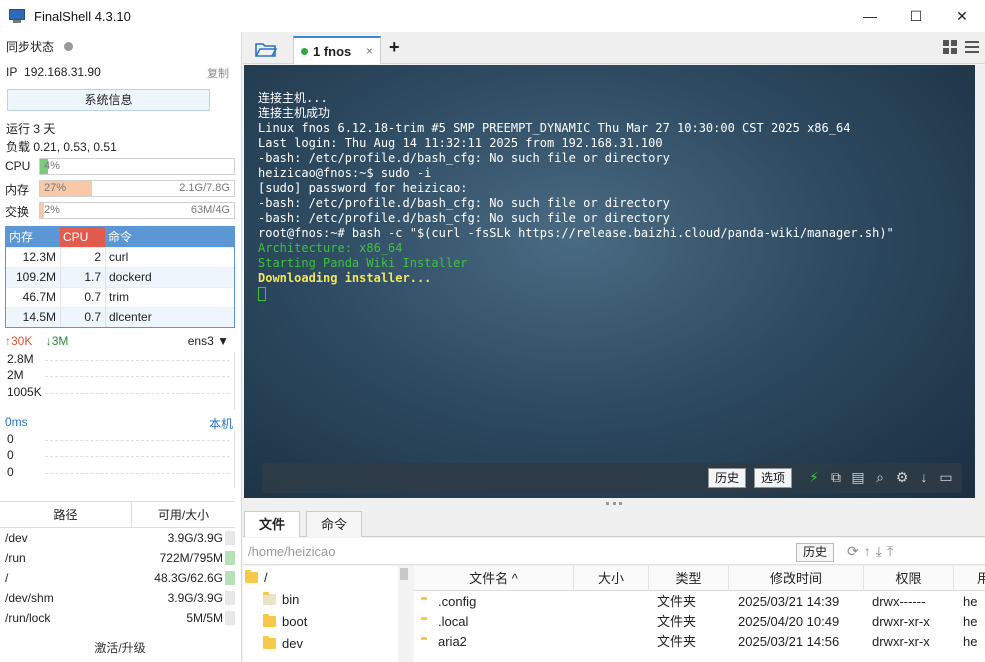  I want to click on terminal-line: Architecture: x86_64, so click(330, 248).